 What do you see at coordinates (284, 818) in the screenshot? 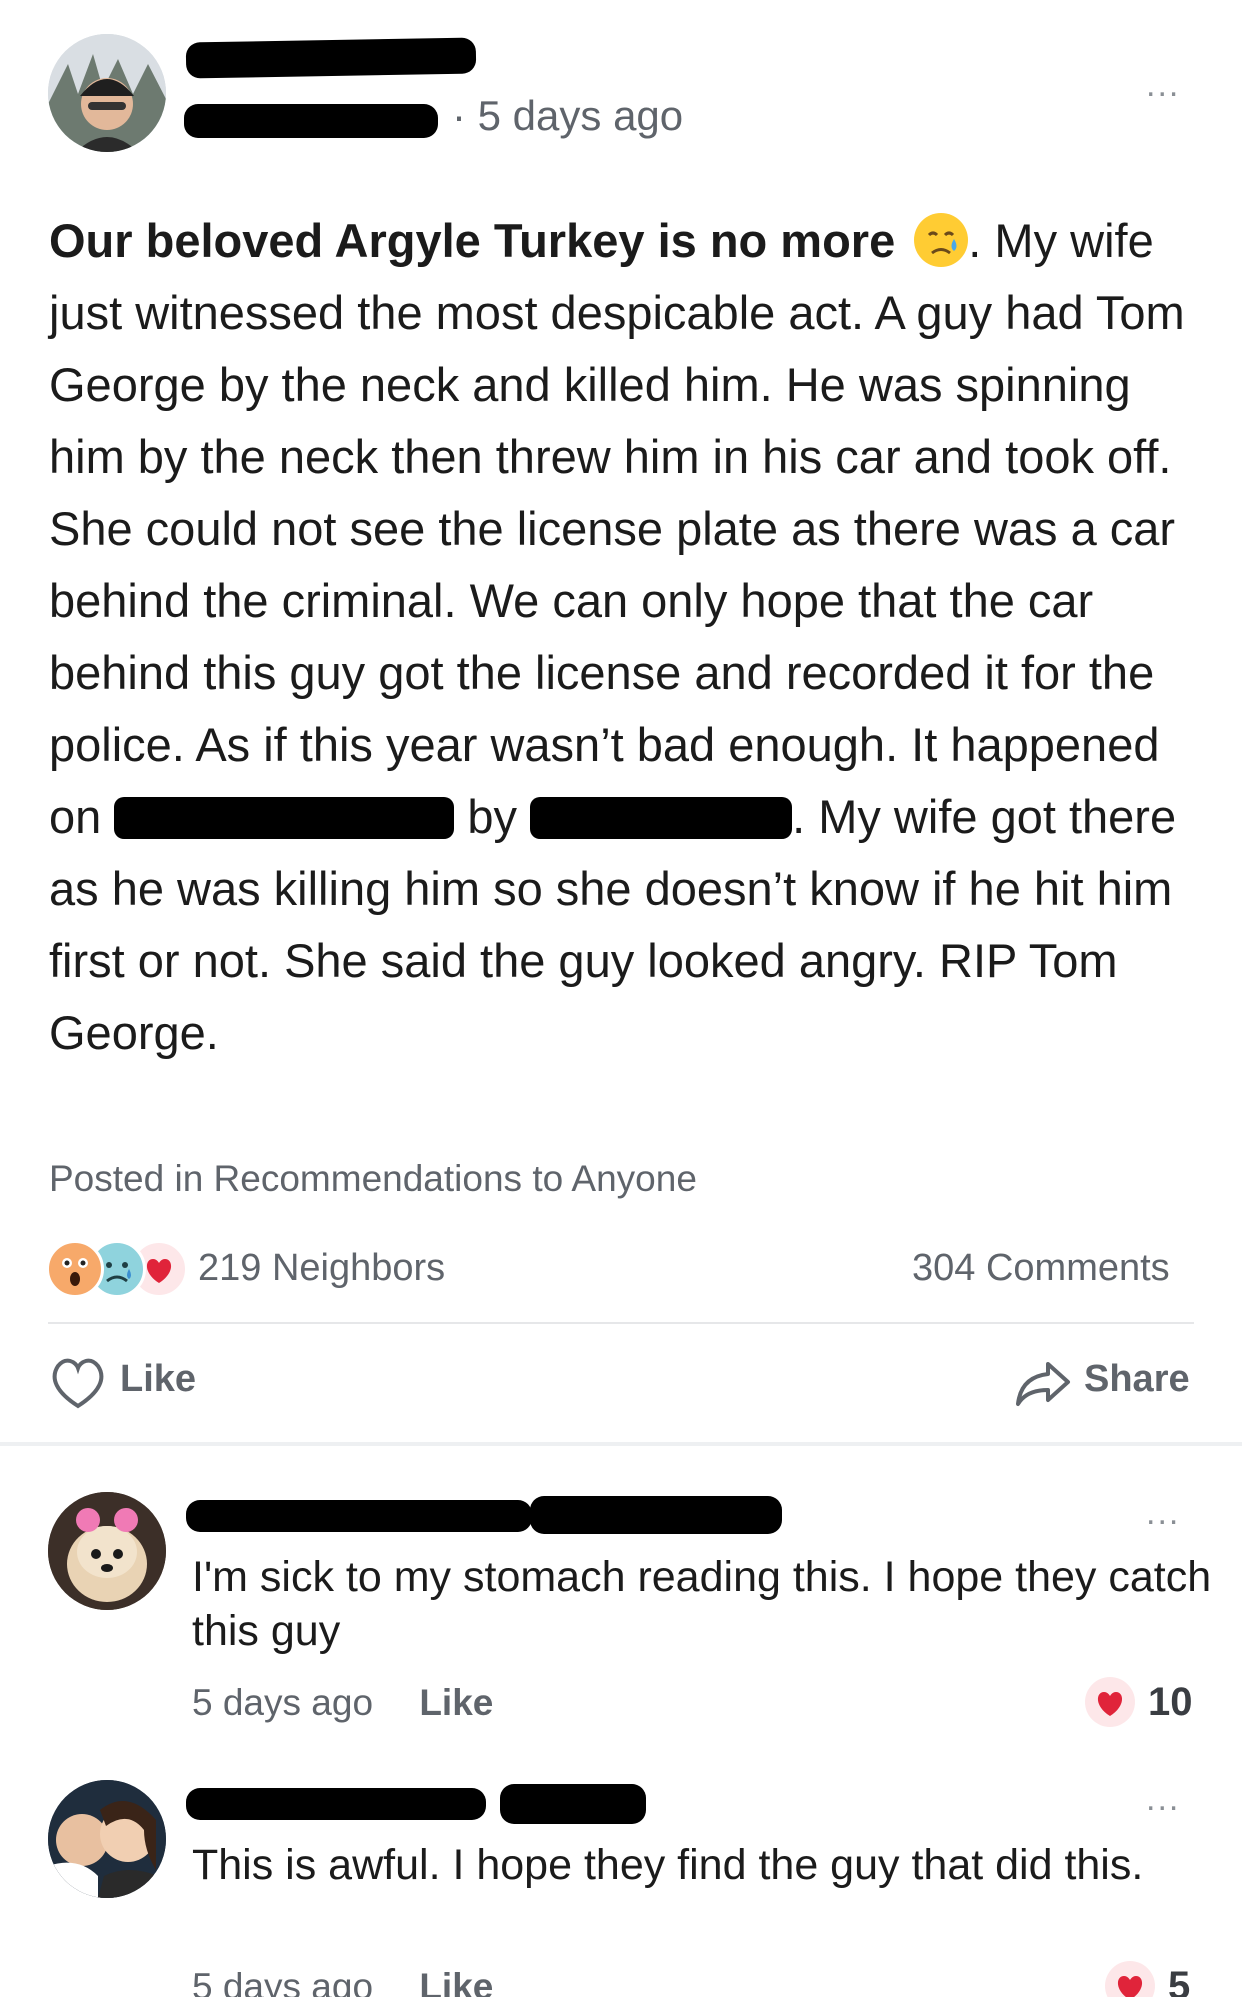
I see `redacted-street` at bounding box center [284, 818].